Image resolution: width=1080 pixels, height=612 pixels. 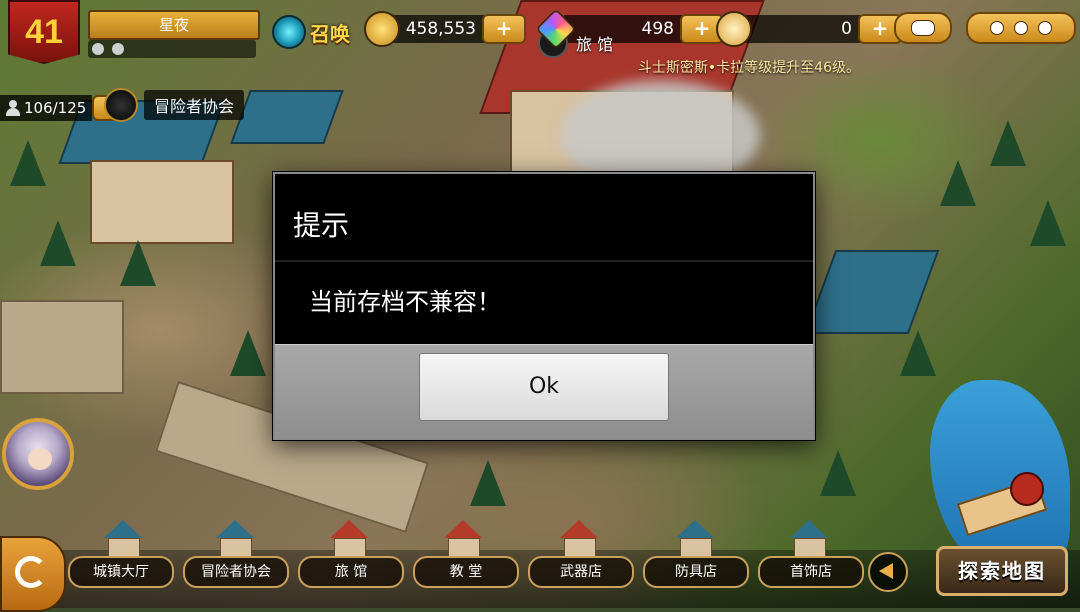 I want to click on dialog-footer: Ok, so click(x=544, y=391).